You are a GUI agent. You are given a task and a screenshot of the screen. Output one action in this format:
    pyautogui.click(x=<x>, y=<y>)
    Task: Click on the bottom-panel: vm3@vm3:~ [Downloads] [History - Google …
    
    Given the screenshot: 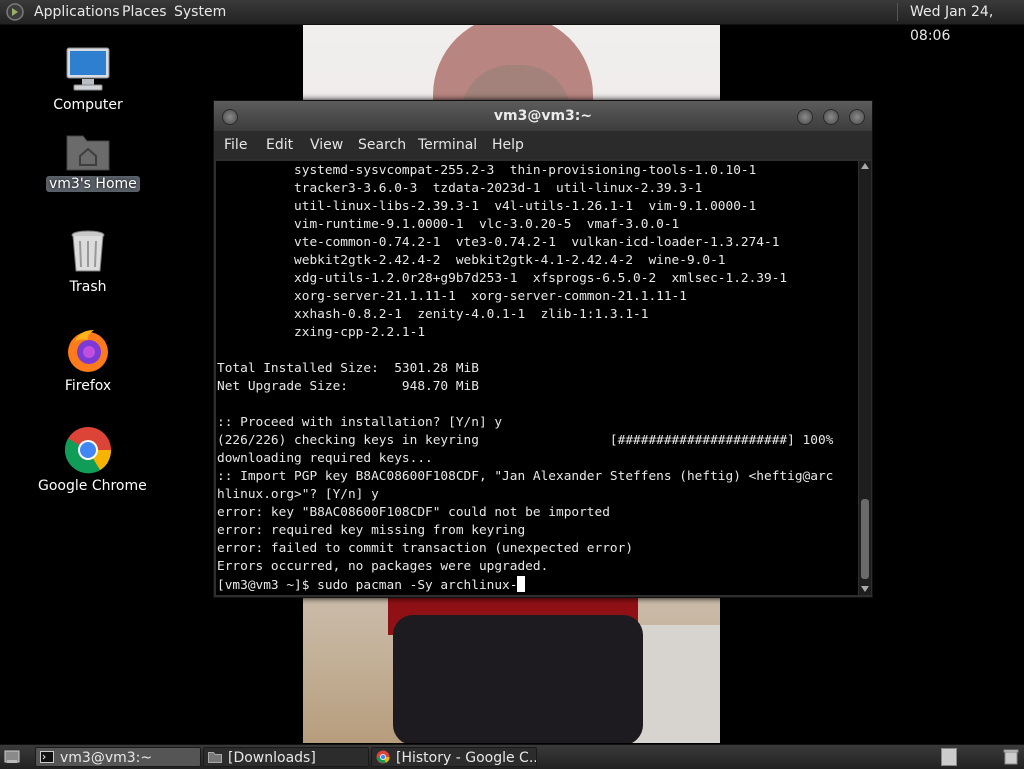 What is the action you would take?
    pyautogui.click(x=512, y=756)
    